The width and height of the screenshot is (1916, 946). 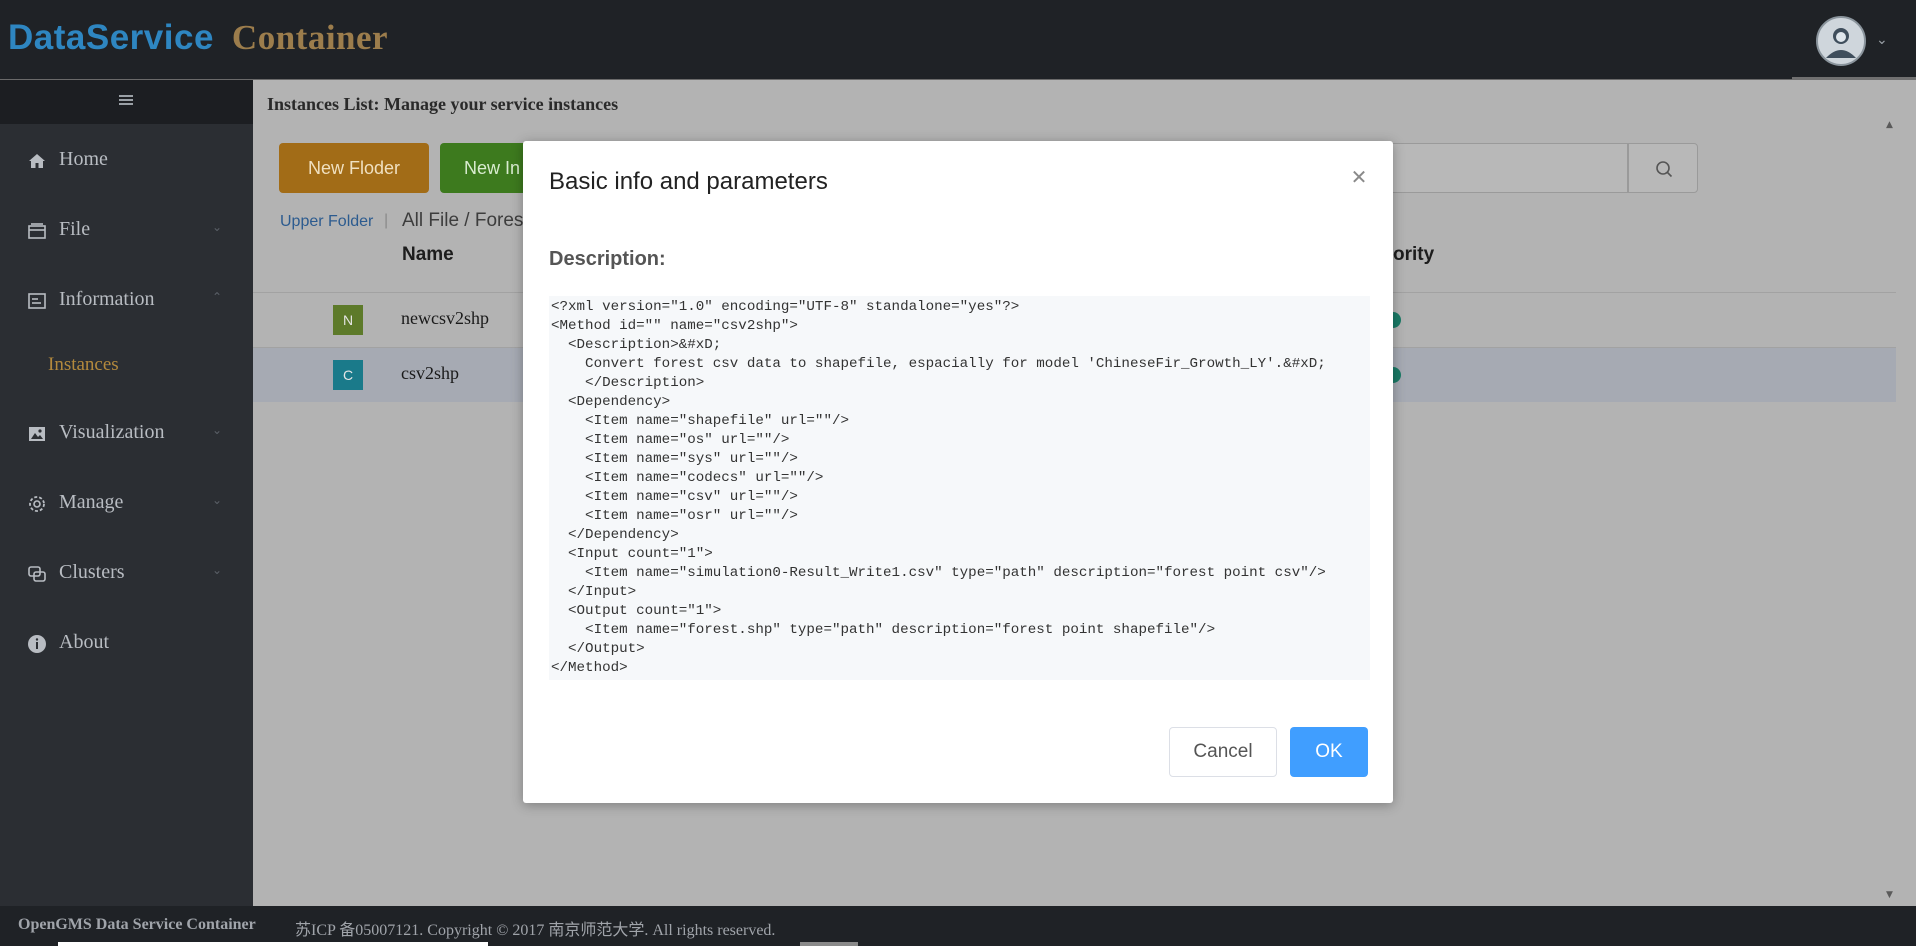 What do you see at coordinates (1889, 125) in the screenshot?
I see `scroll-up-icon: ▲` at bounding box center [1889, 125].